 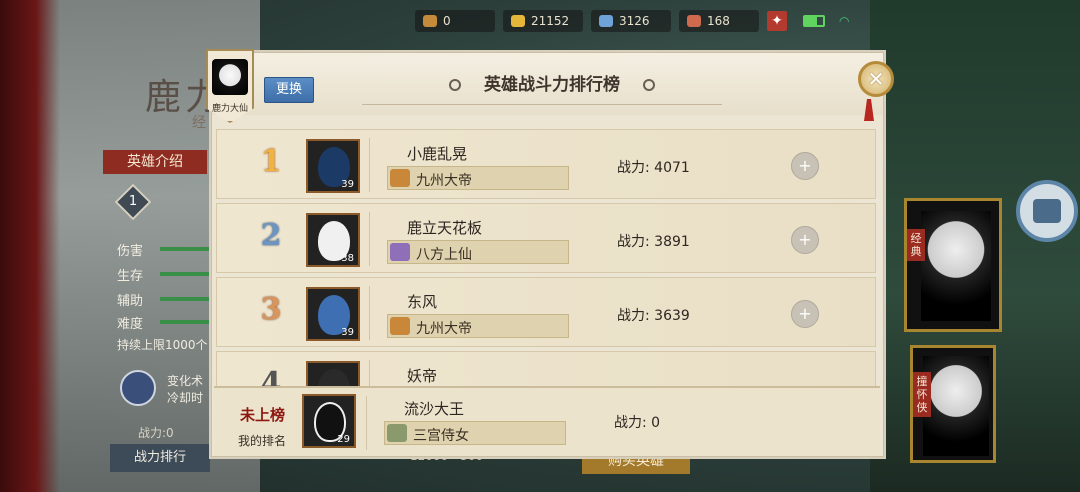 What do you see at coordinates (185, 389) in the screenshot?
I see `skill-text: 变化术 冷却时` at bounding box center [185, 389].